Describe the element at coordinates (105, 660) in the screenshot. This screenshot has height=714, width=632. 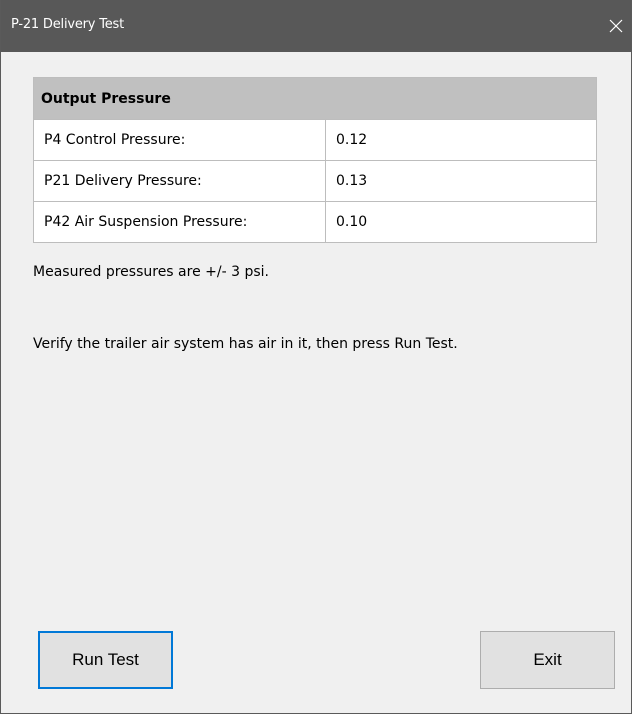
I see `run-test-button: Run Test` at that location.